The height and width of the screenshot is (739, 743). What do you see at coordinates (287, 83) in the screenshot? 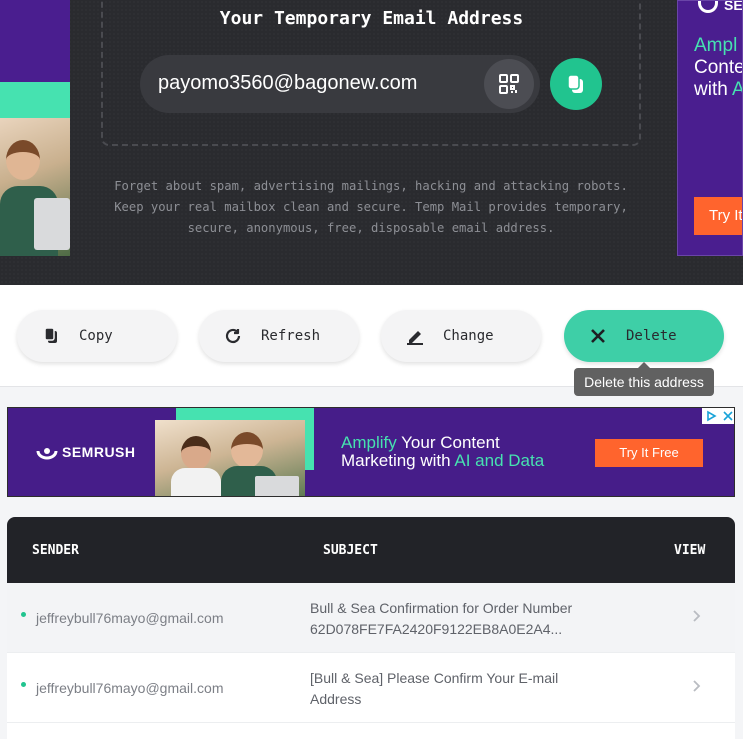
I see `email-address-text: payomo3560@bagonew.com` at bounding box center [287, 83].